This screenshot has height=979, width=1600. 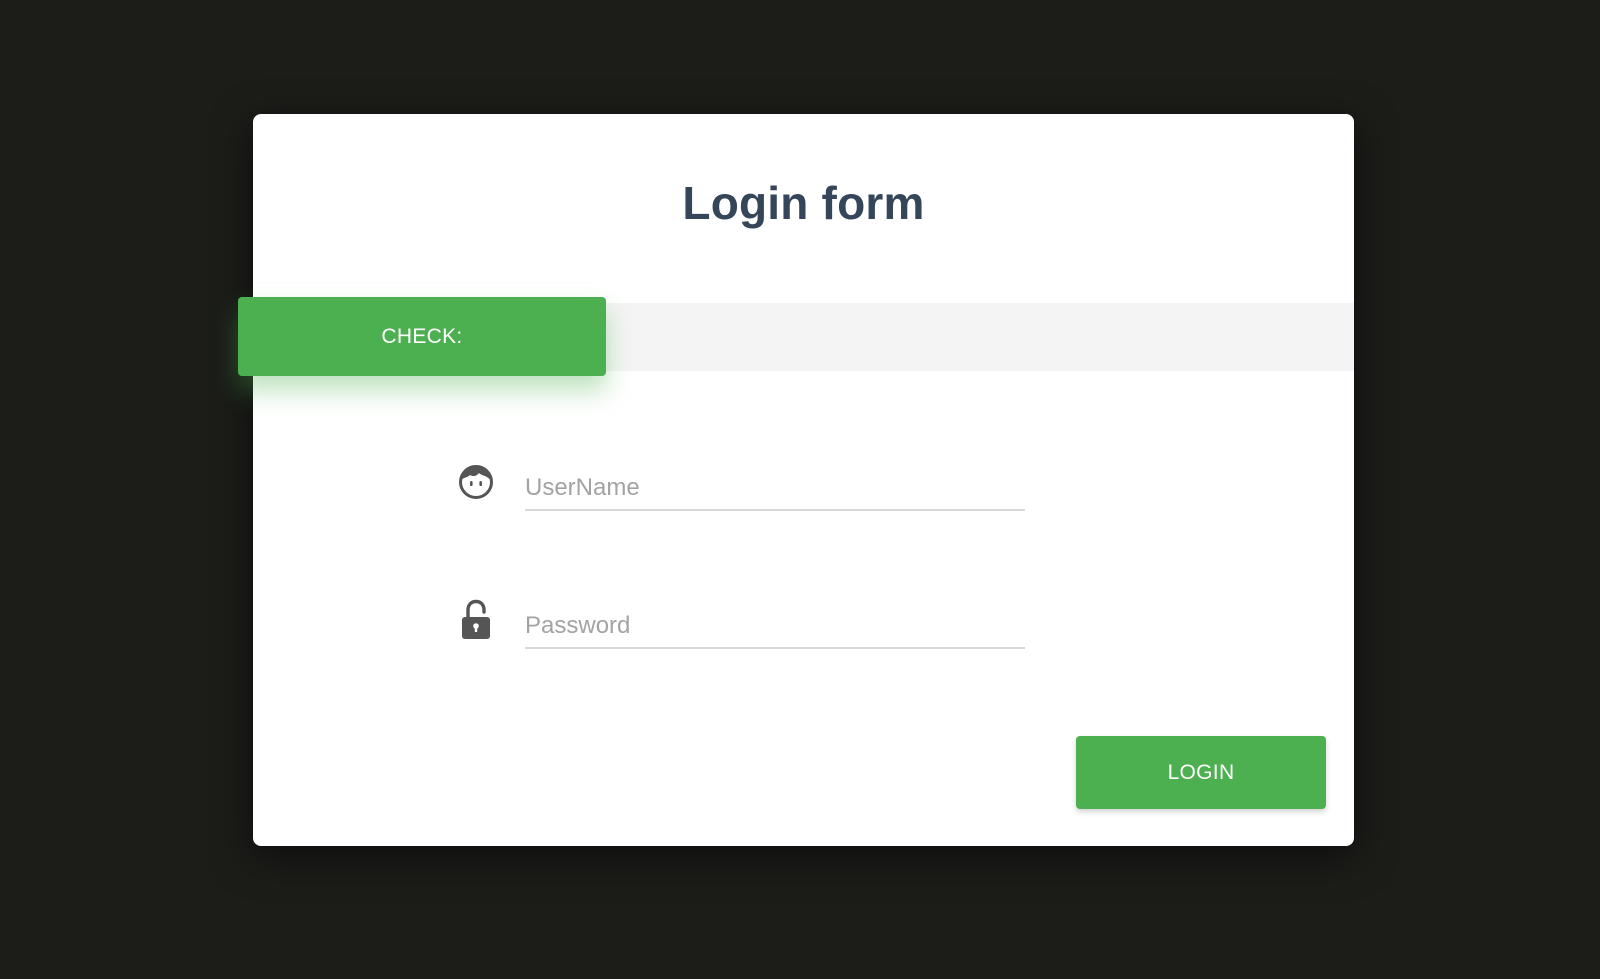 I want to click on password-input, so click(x=775, y=627).